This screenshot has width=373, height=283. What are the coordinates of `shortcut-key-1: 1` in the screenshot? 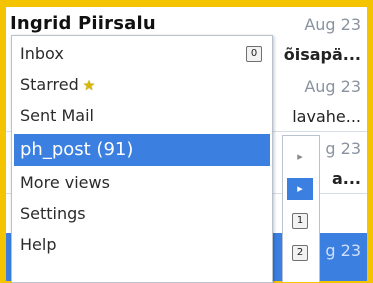 It's located at (300, 221).